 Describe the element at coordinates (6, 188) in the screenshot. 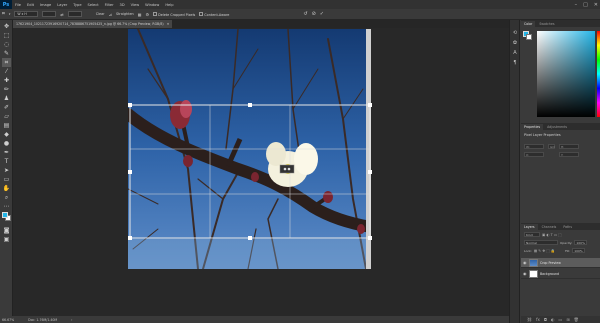

I see `hand-tool-icon: ✋` at that location.